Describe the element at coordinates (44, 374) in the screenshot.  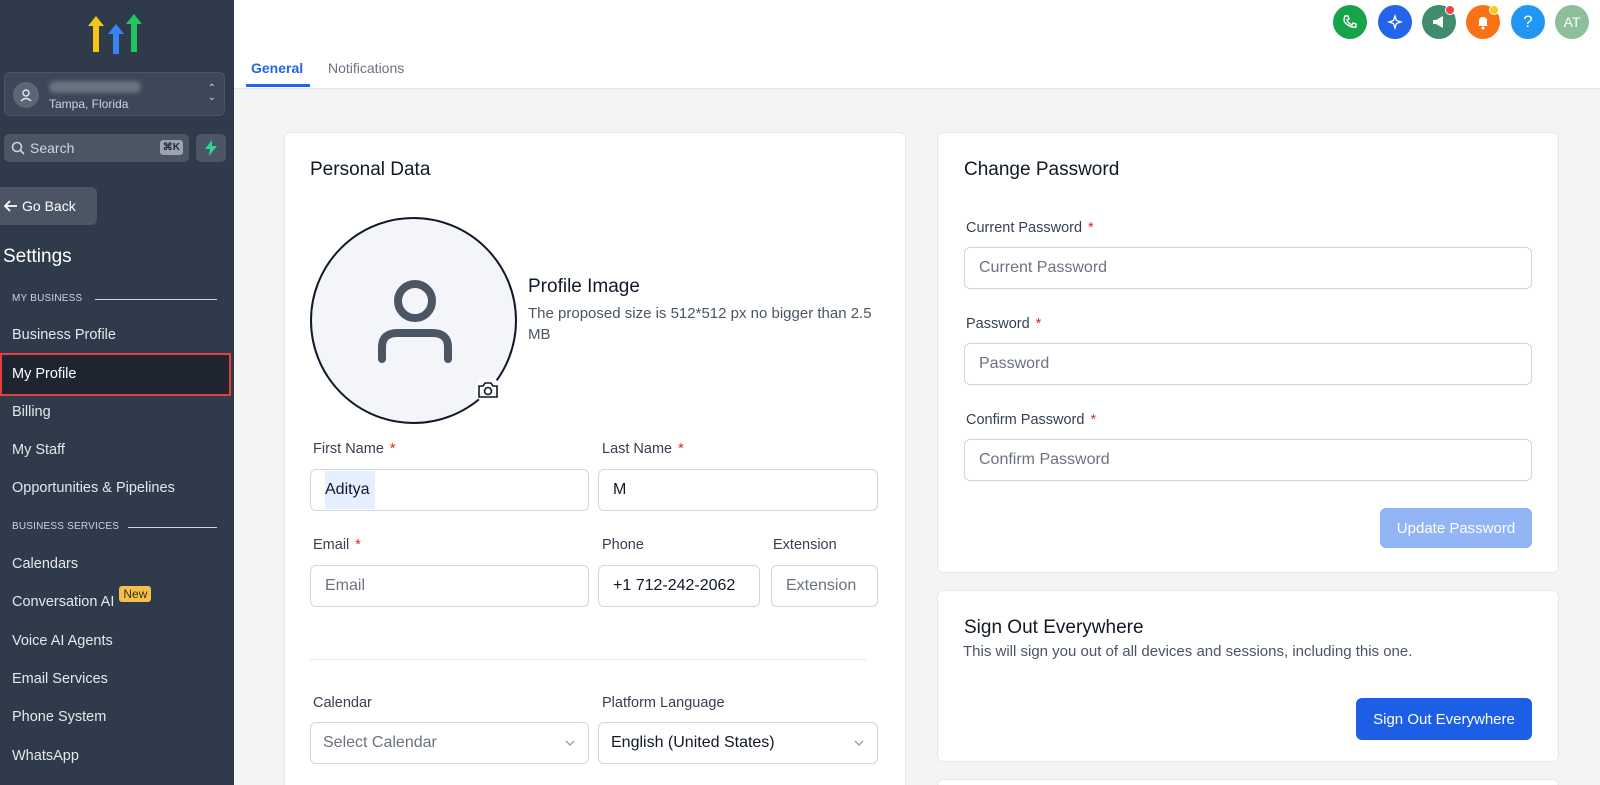
I see `sidebar-item-label: My Profile` at that location.